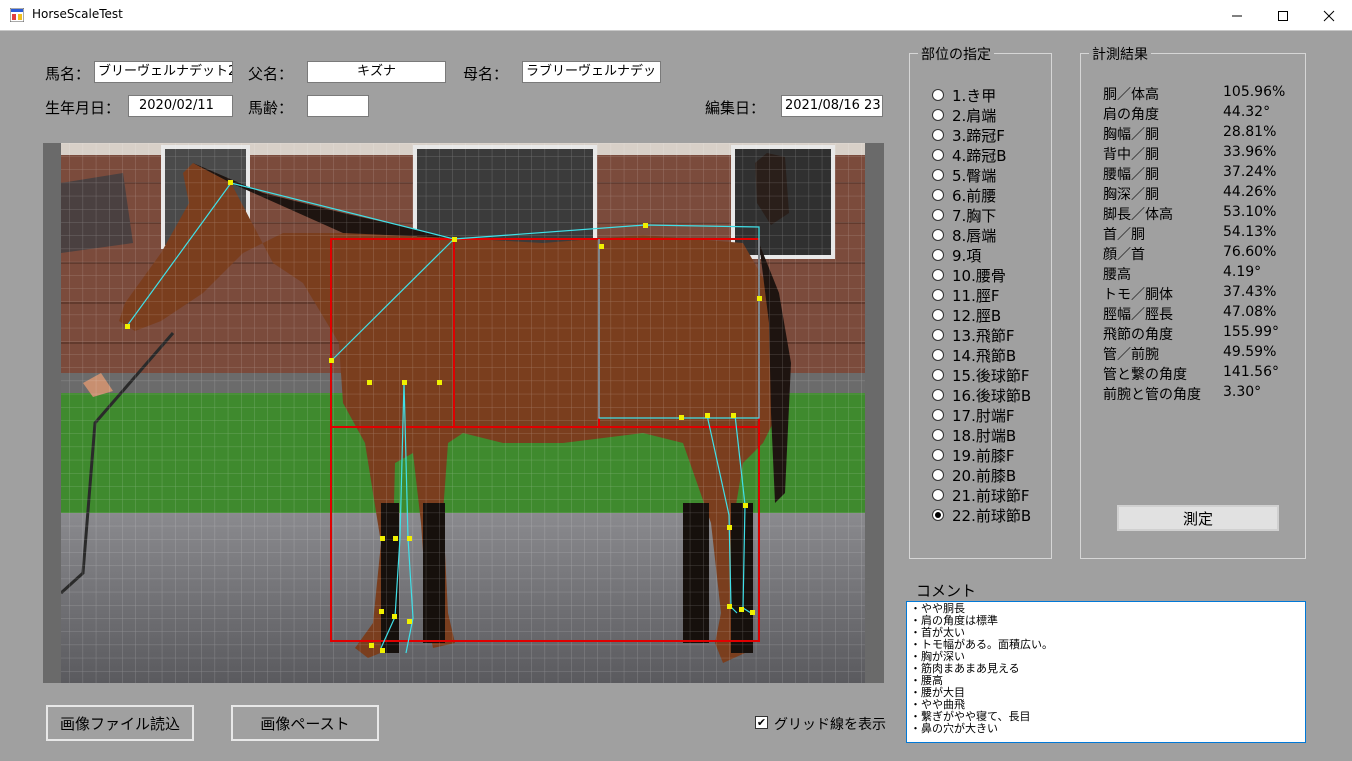 Image resolution: width=1352 pixels, height=761 pixels. What do you see at coordinates (984, 435) in the screenshot?
I see `part-radio-label: 18.肘端B` at bounding box center [984, 435].